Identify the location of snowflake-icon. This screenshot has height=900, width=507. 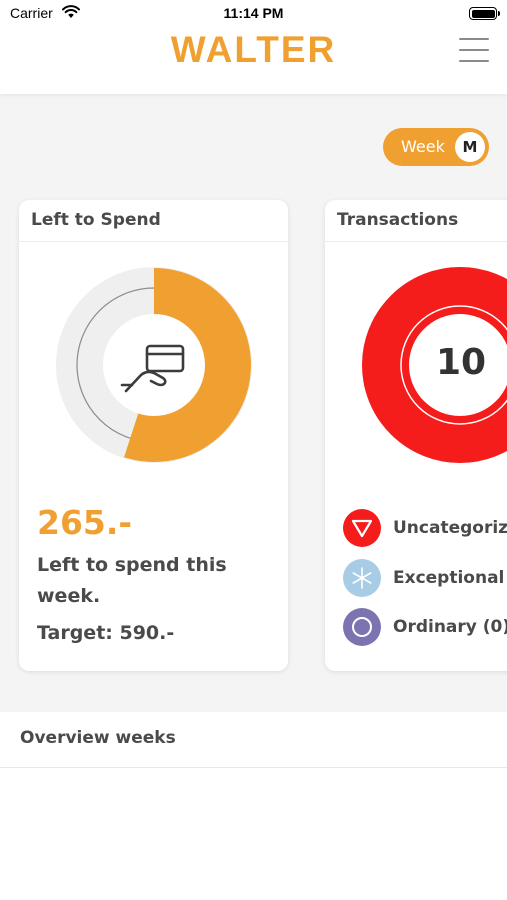
(362, 578).